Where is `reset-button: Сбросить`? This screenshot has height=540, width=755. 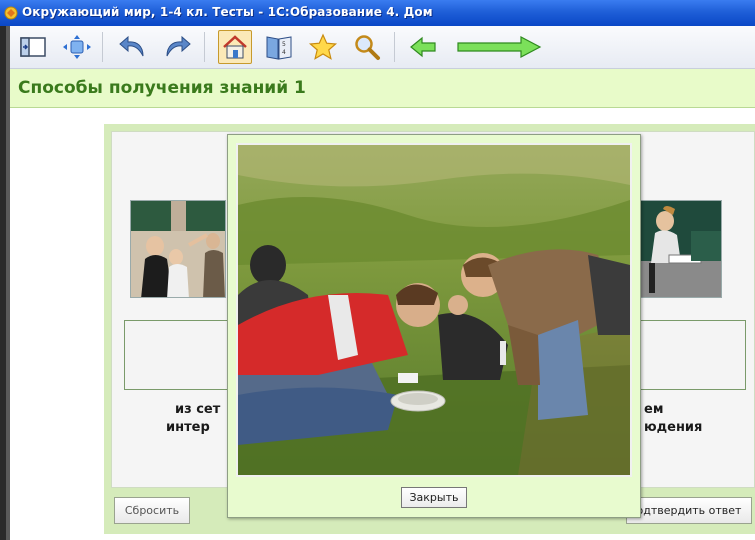
reset-button: Сбросить is located at coordinates (152, 510).